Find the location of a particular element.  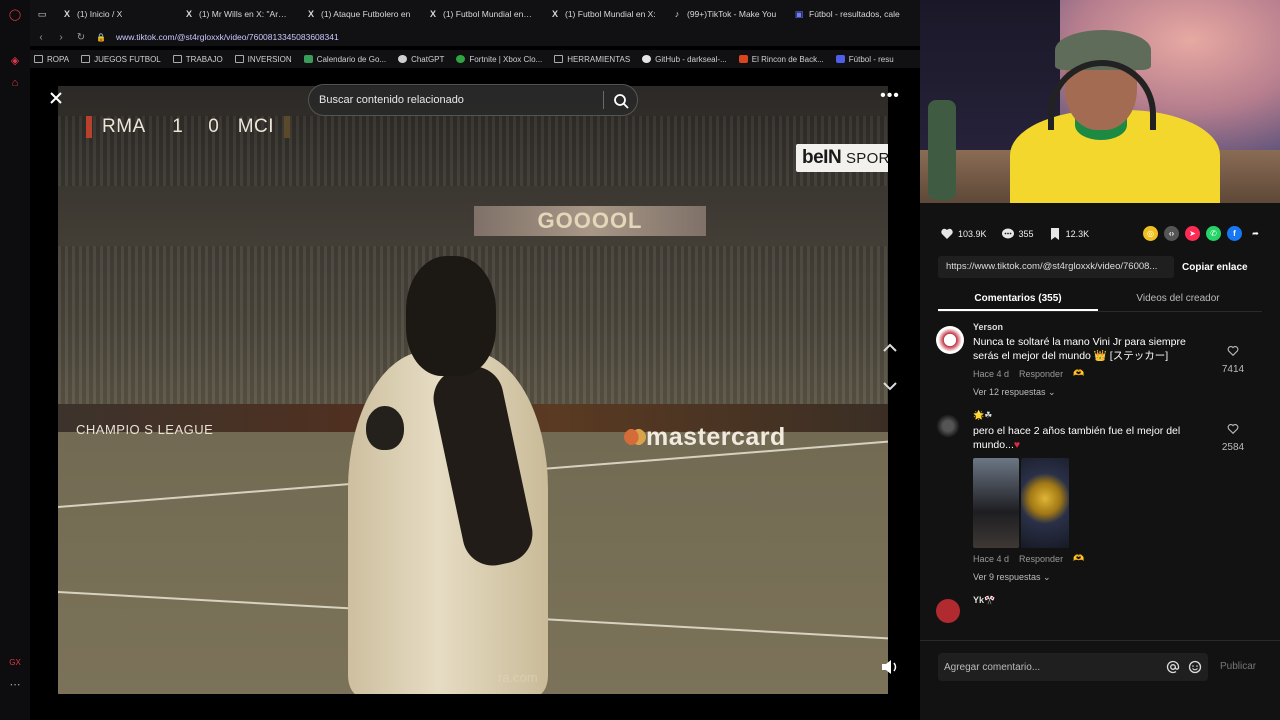

comment-button: 355 is located at coordinates (1017, 234).